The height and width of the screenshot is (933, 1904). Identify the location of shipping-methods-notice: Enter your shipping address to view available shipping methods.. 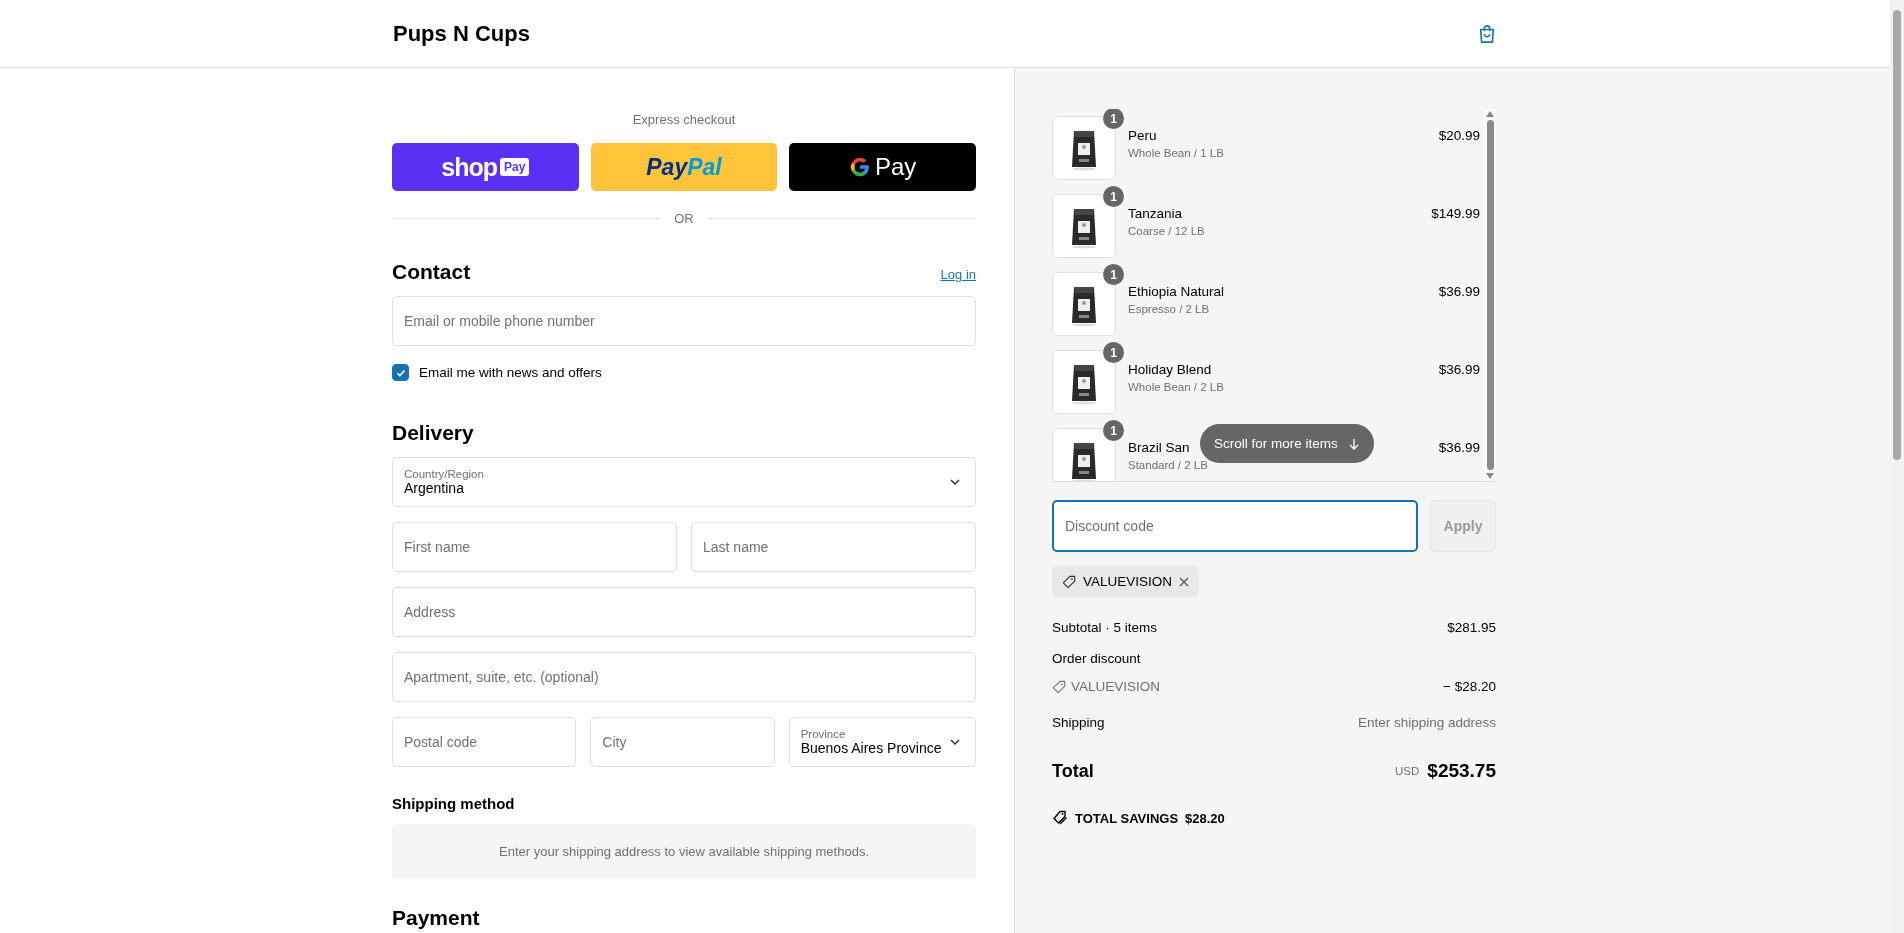
(684, 851).